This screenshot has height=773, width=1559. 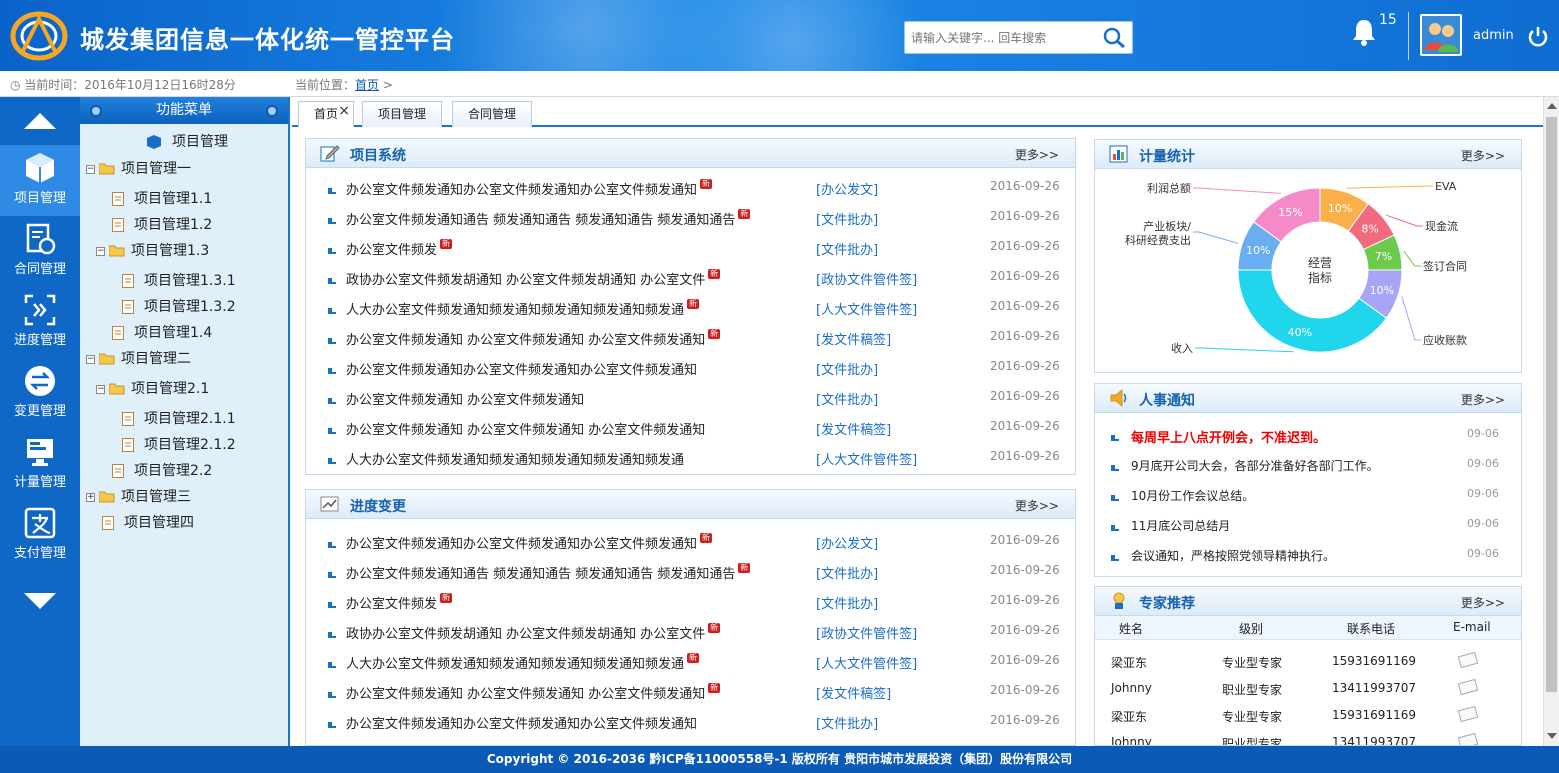 I want to click on list-item: 办公室文件频发通知 办公室文件频发通知 [文件批办] 2016-09-26, so click(x=690, y=400).